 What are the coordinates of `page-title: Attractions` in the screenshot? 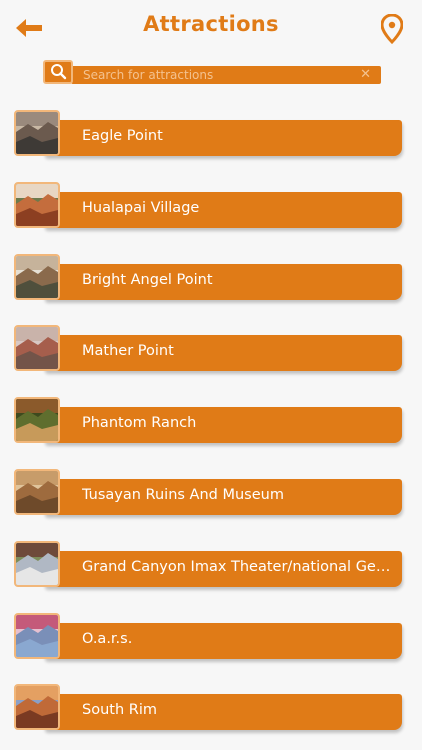 It's located at (211, 24).